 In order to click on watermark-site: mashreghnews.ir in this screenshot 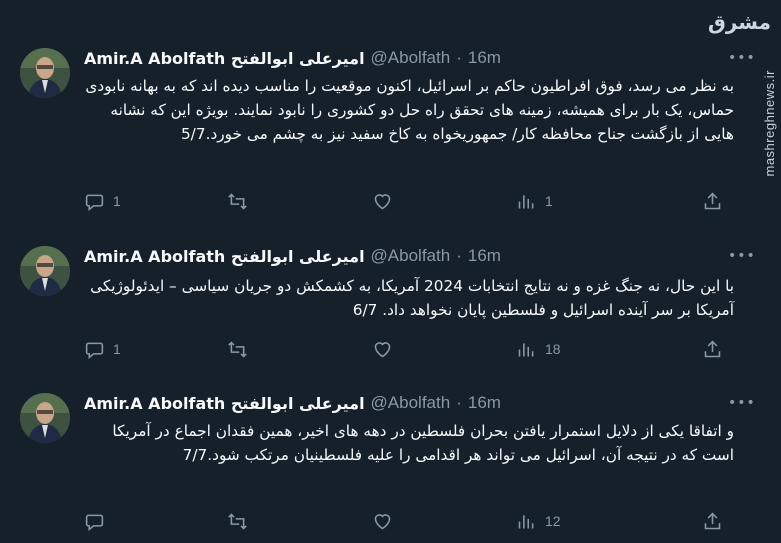, I will do `click(769, 123)`.